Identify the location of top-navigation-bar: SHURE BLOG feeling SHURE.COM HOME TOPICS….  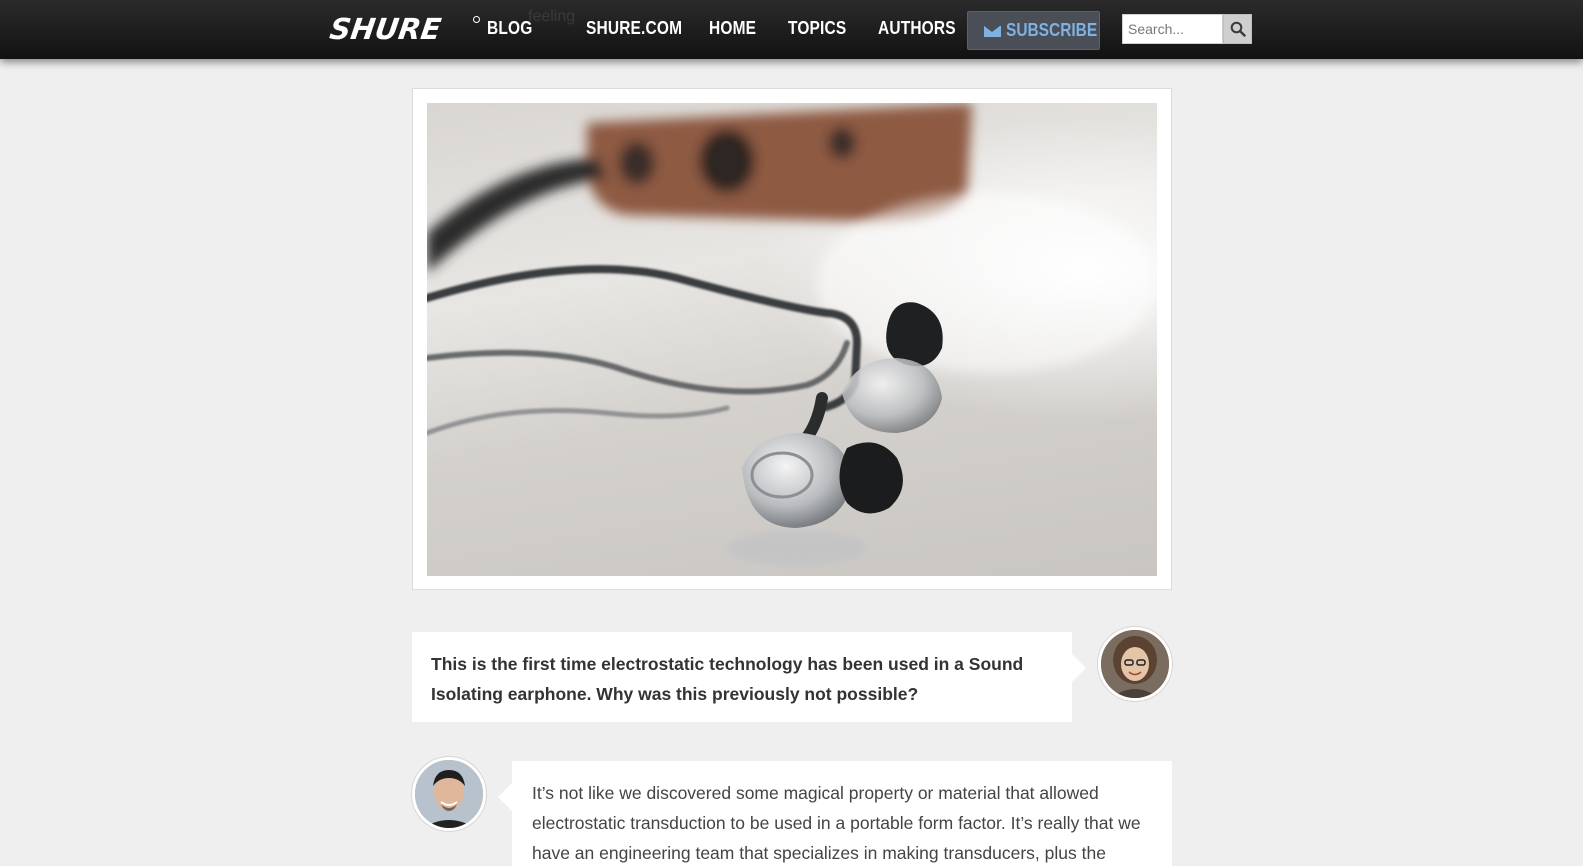
(791, 29).